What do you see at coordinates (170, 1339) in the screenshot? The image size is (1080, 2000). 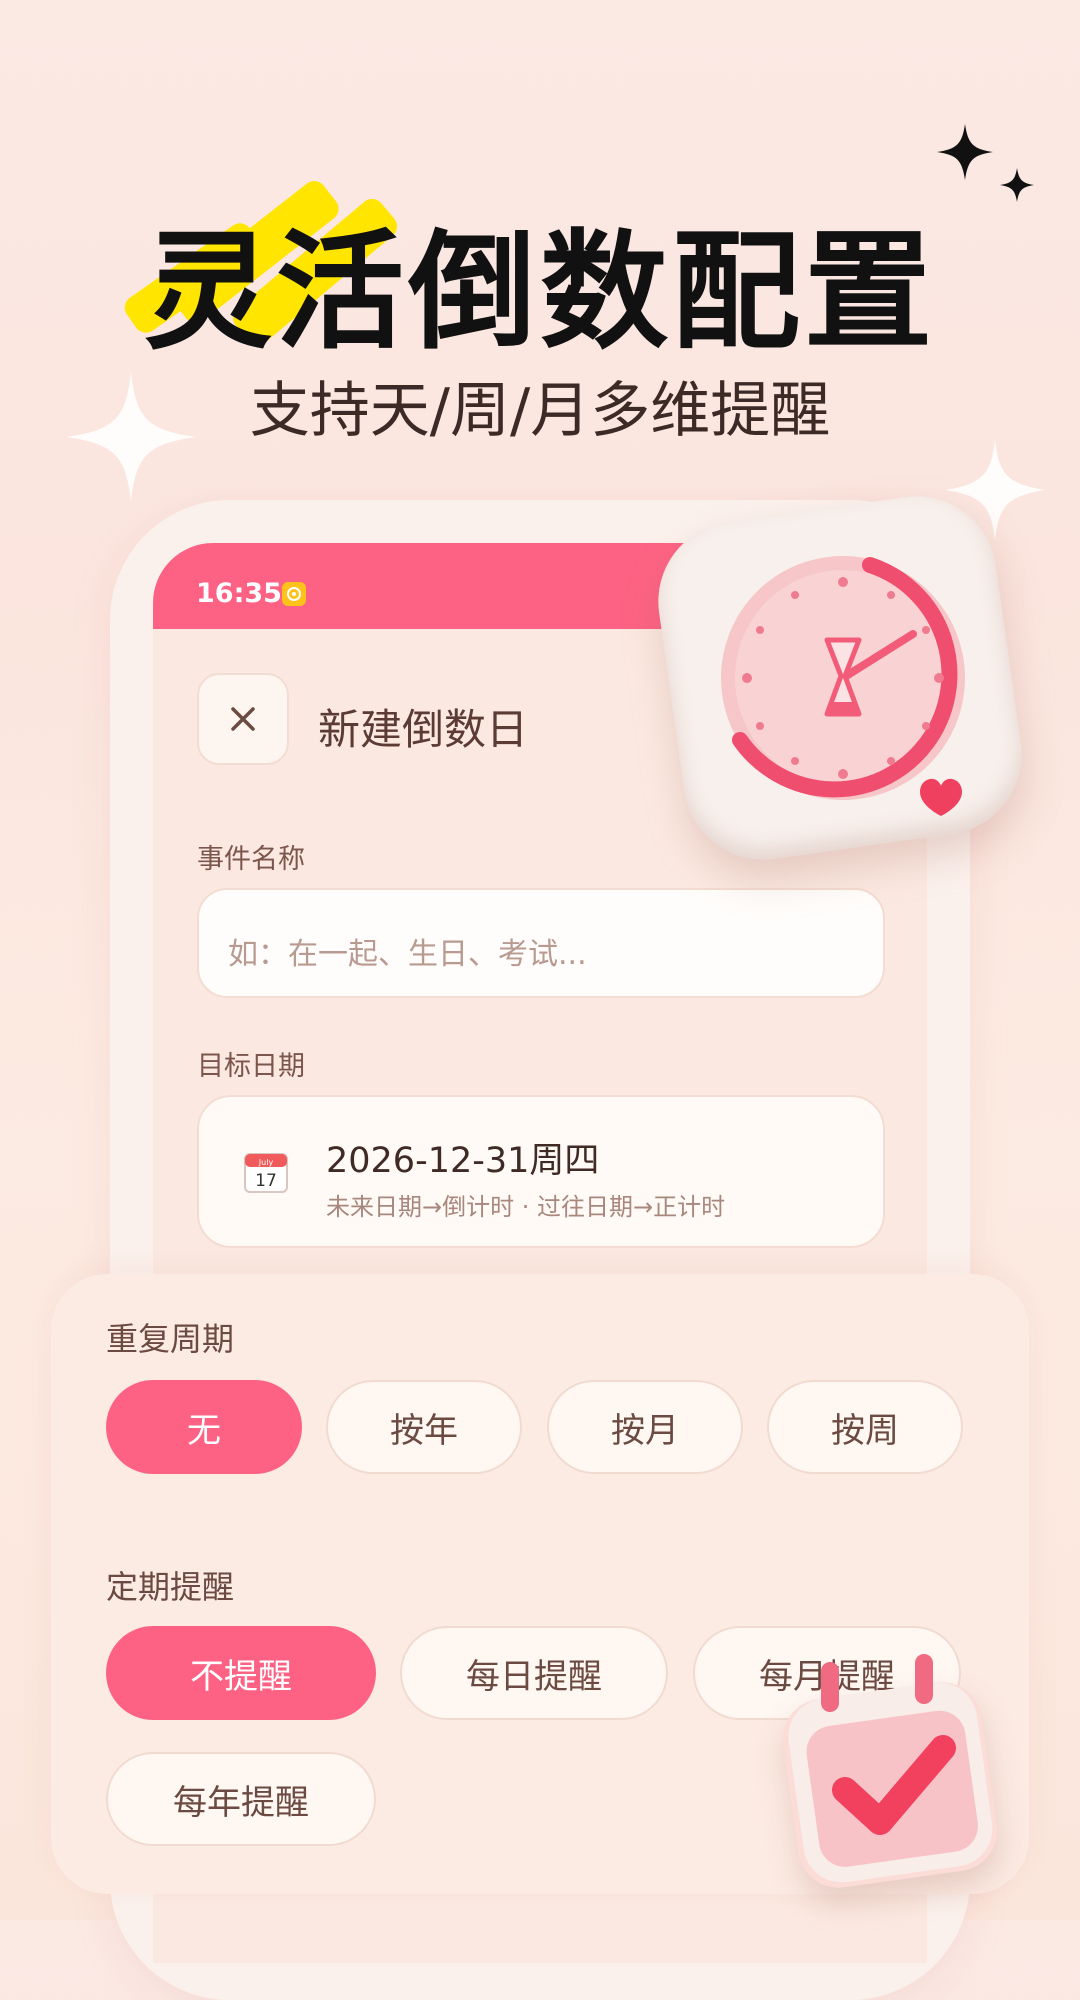 I see `repeat-label: 重复周期` at bounding box center [170, 1339].